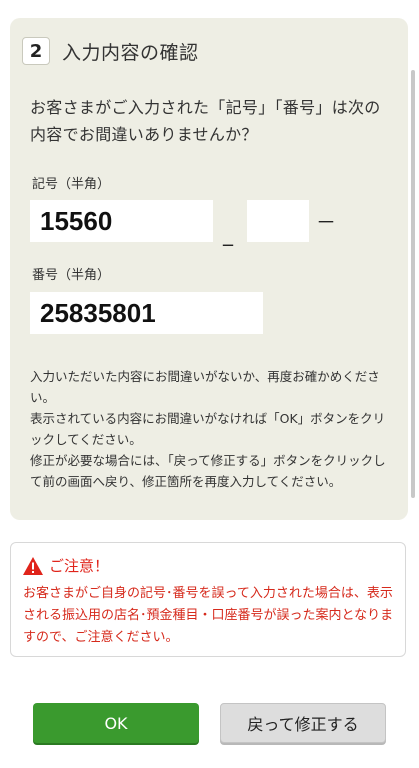  I want to click on back-edit-button: 戻って修正する, so click(303, 723).